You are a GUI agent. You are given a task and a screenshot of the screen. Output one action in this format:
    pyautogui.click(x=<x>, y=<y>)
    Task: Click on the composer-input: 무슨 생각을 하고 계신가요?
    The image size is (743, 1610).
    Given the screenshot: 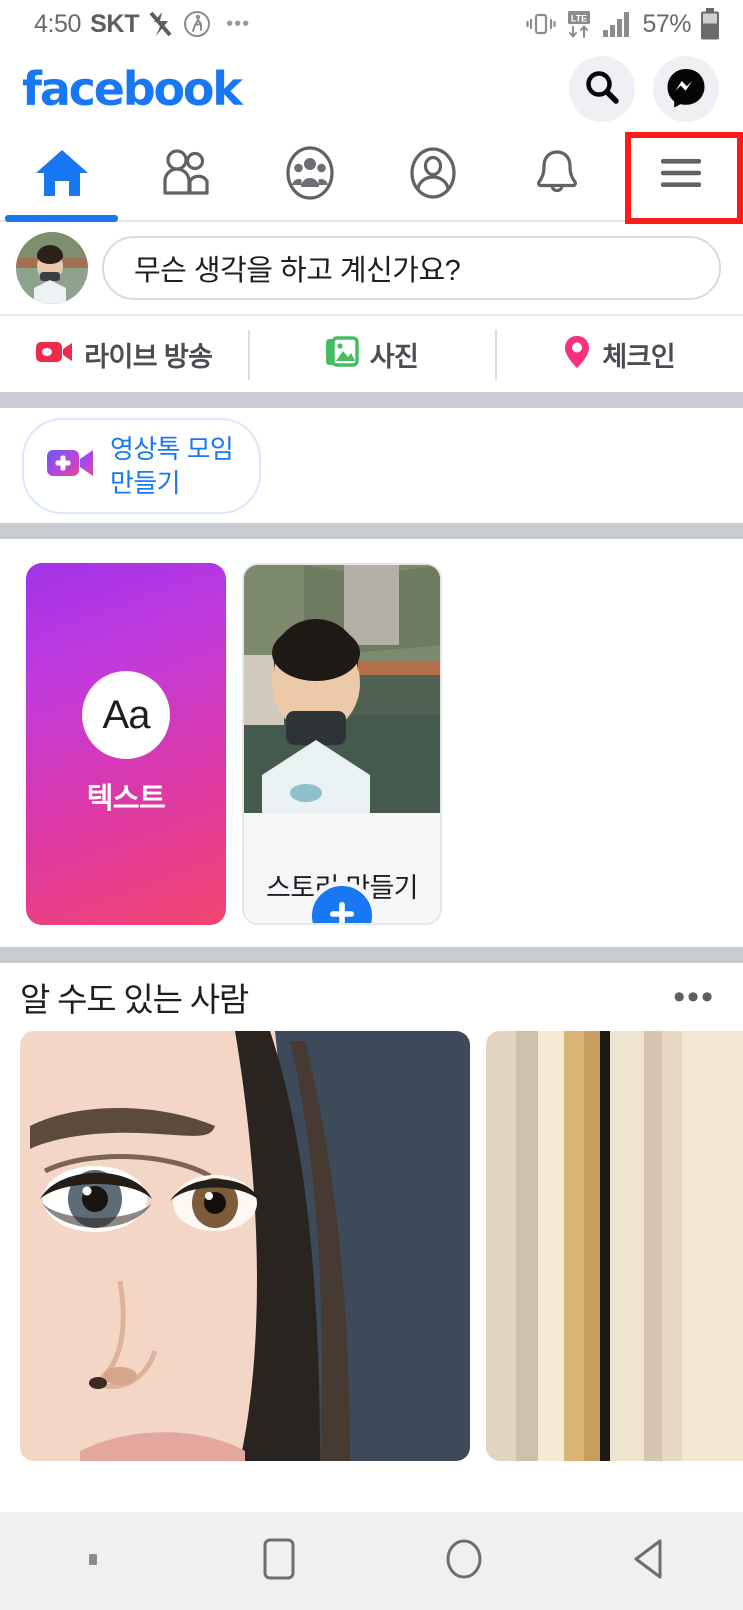 What is the action you would take?
    pyautogui.click(x=411, y=268)
    